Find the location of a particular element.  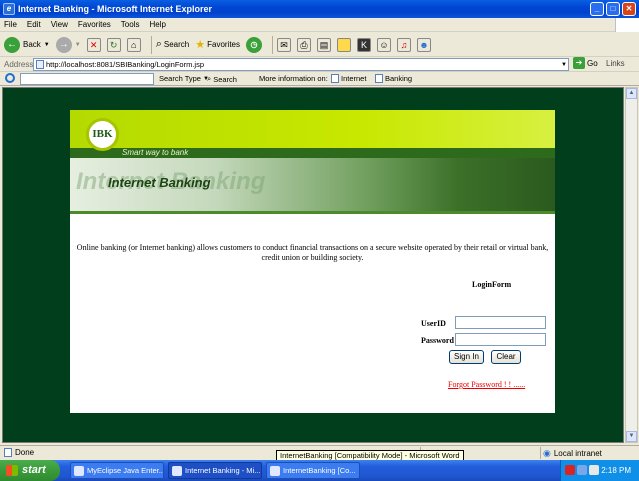

home-button: ⌂ is located at coordinates (133, 45).